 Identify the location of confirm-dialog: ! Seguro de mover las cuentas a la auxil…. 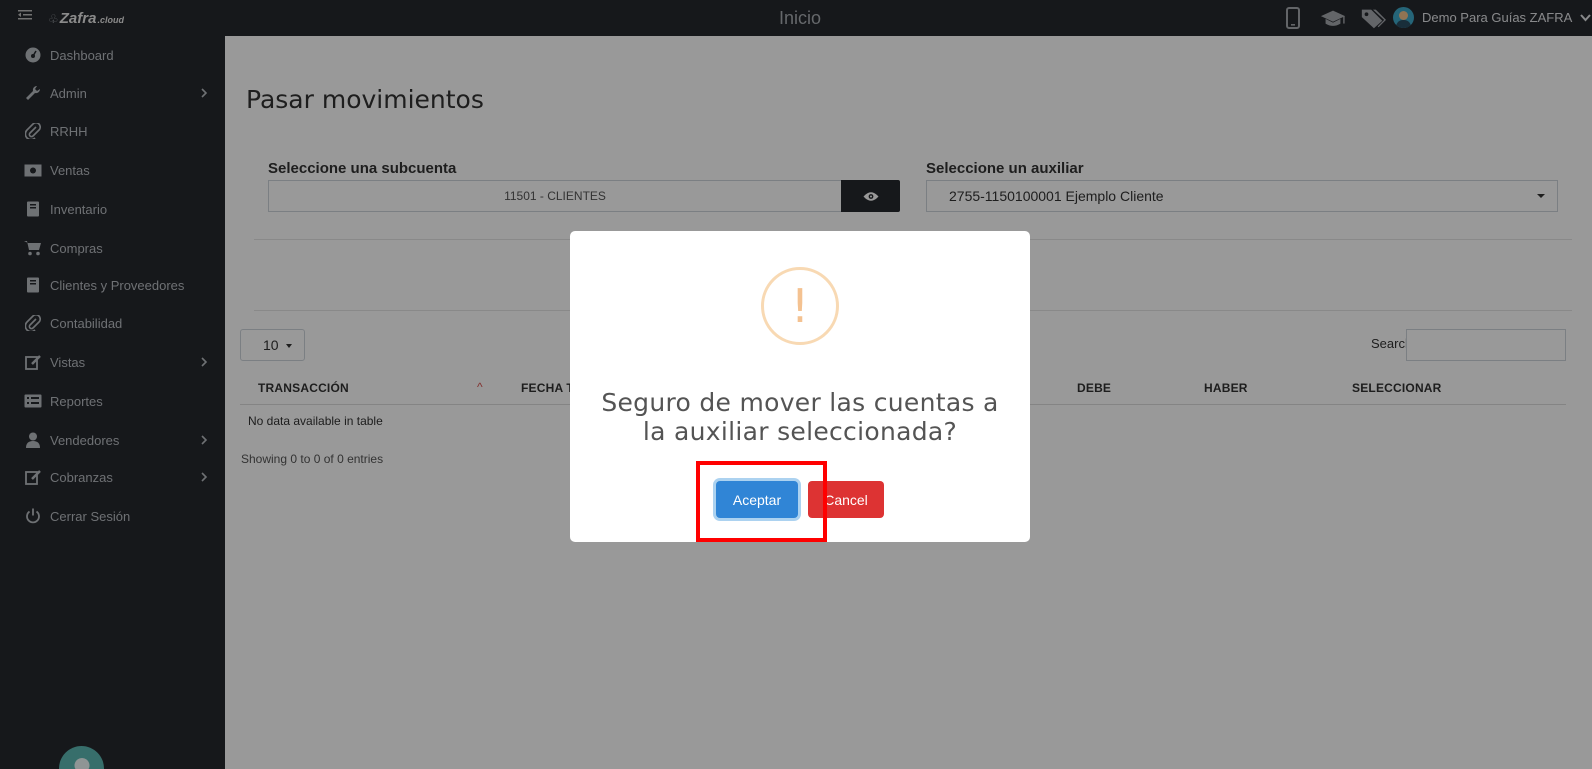
(800, 386).